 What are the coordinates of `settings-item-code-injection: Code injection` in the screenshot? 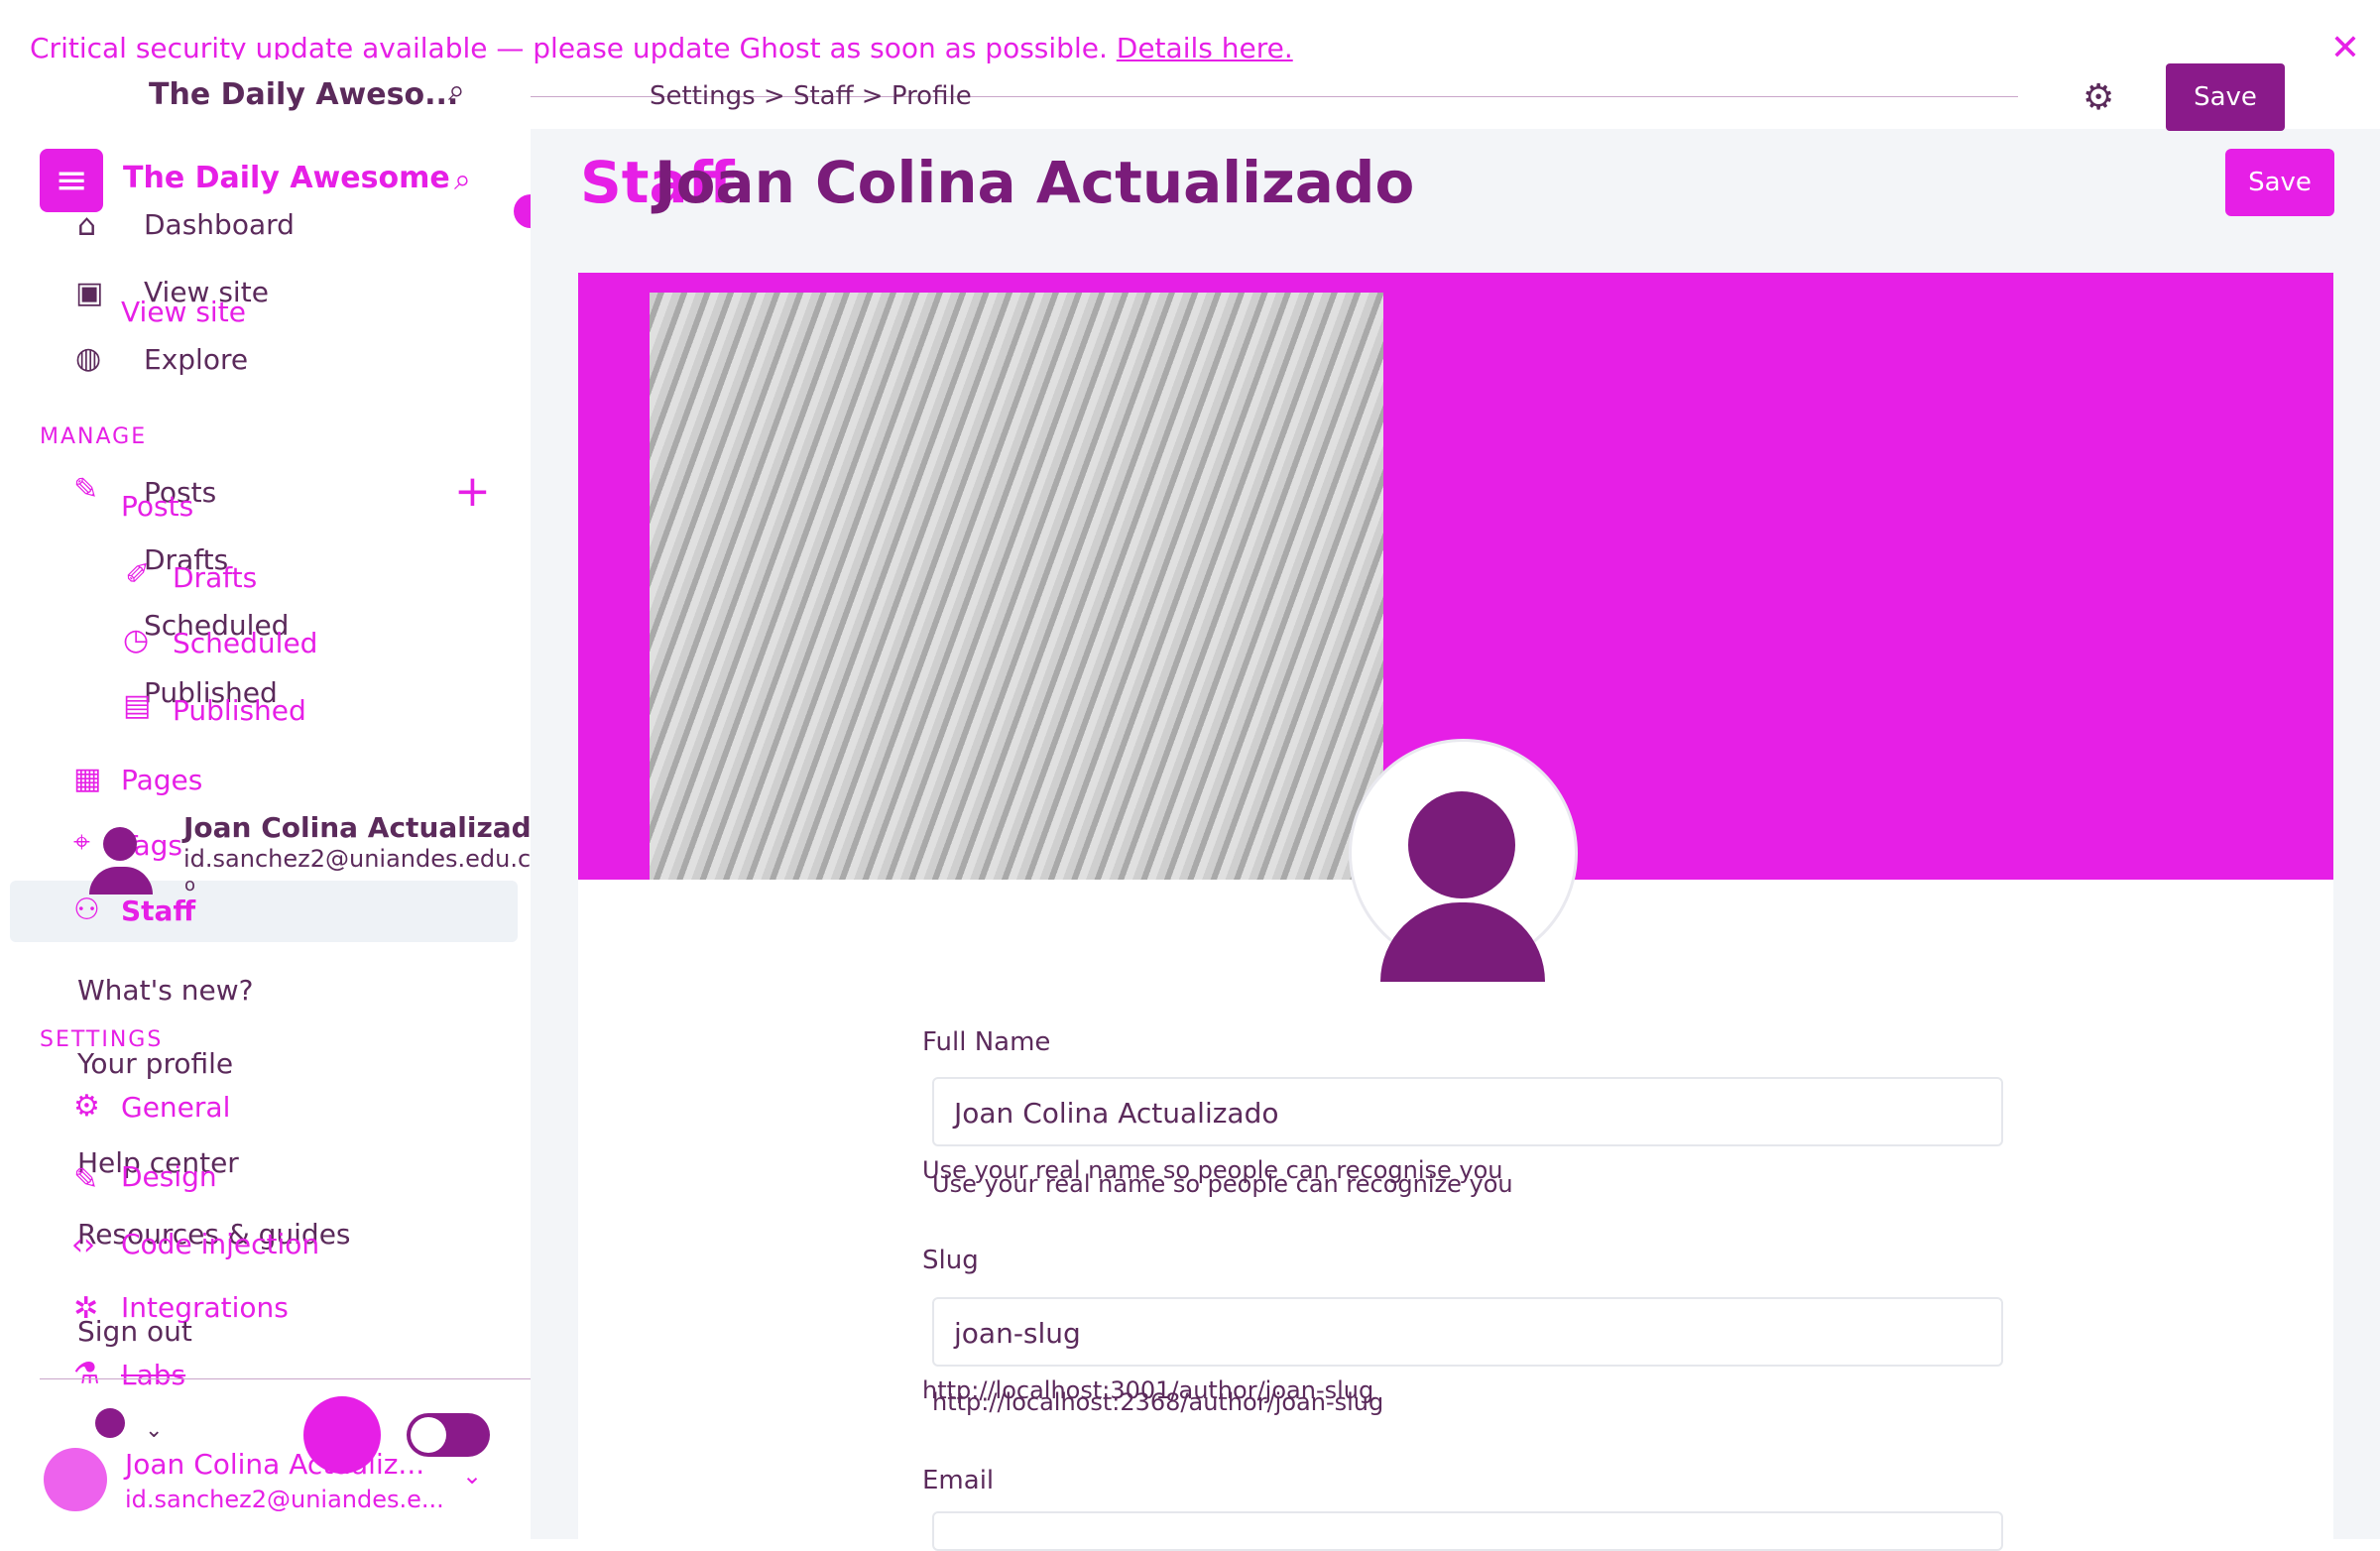 It's located at (220, 1244).